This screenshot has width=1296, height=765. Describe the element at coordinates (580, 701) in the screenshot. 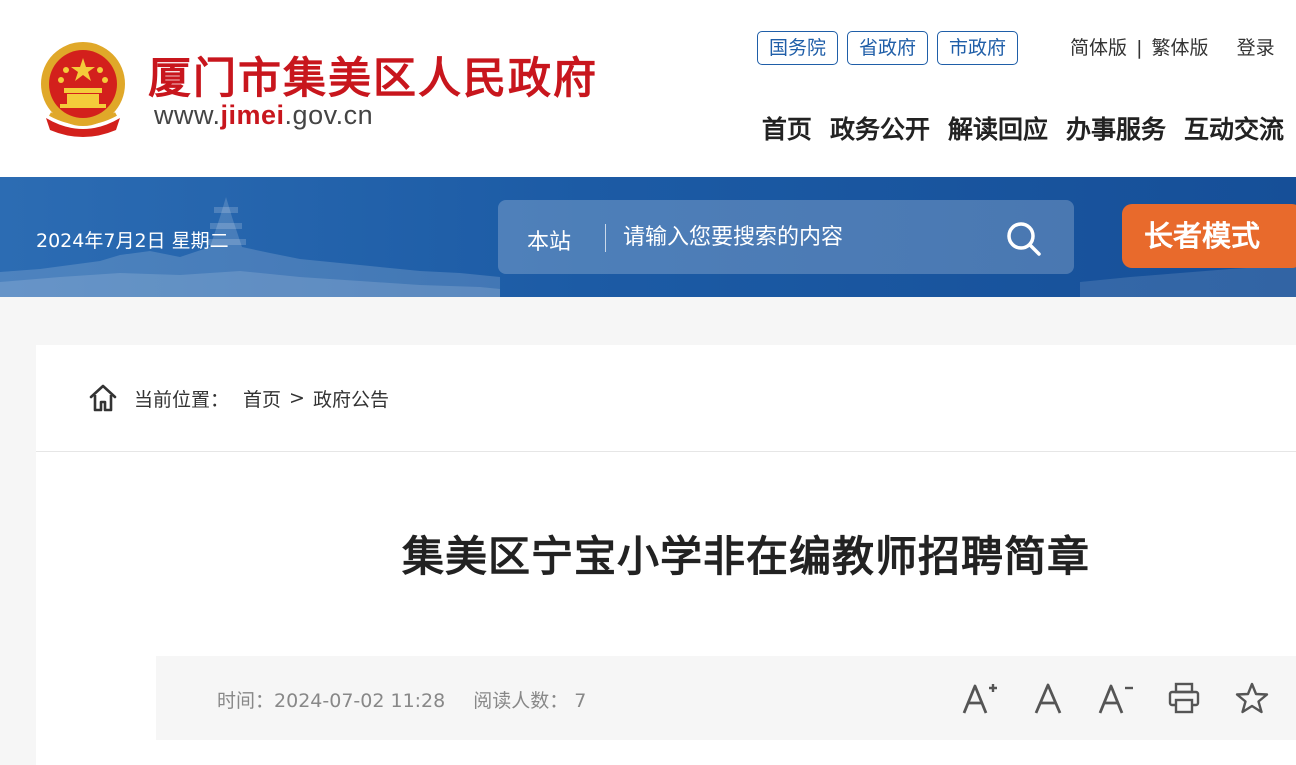

I see `view-count-value: 7` at that location.